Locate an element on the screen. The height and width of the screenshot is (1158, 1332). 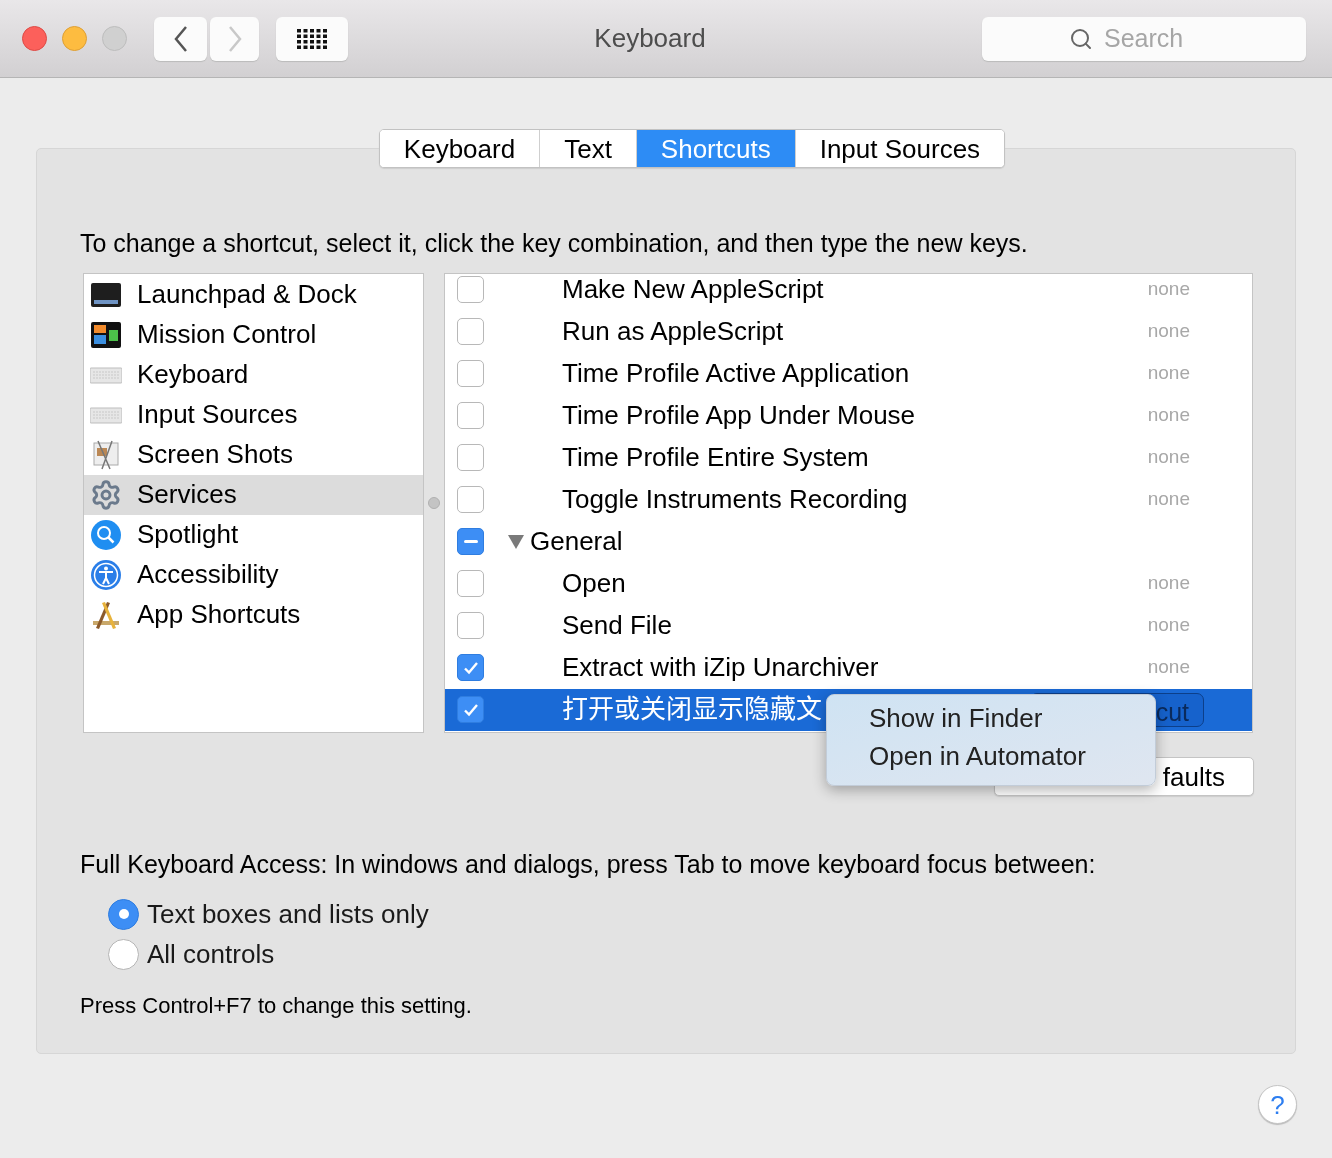
instruction-text: To change a shortcut, select it, click the key combination, and then type the new keys. is located at coordinates (554, 243).